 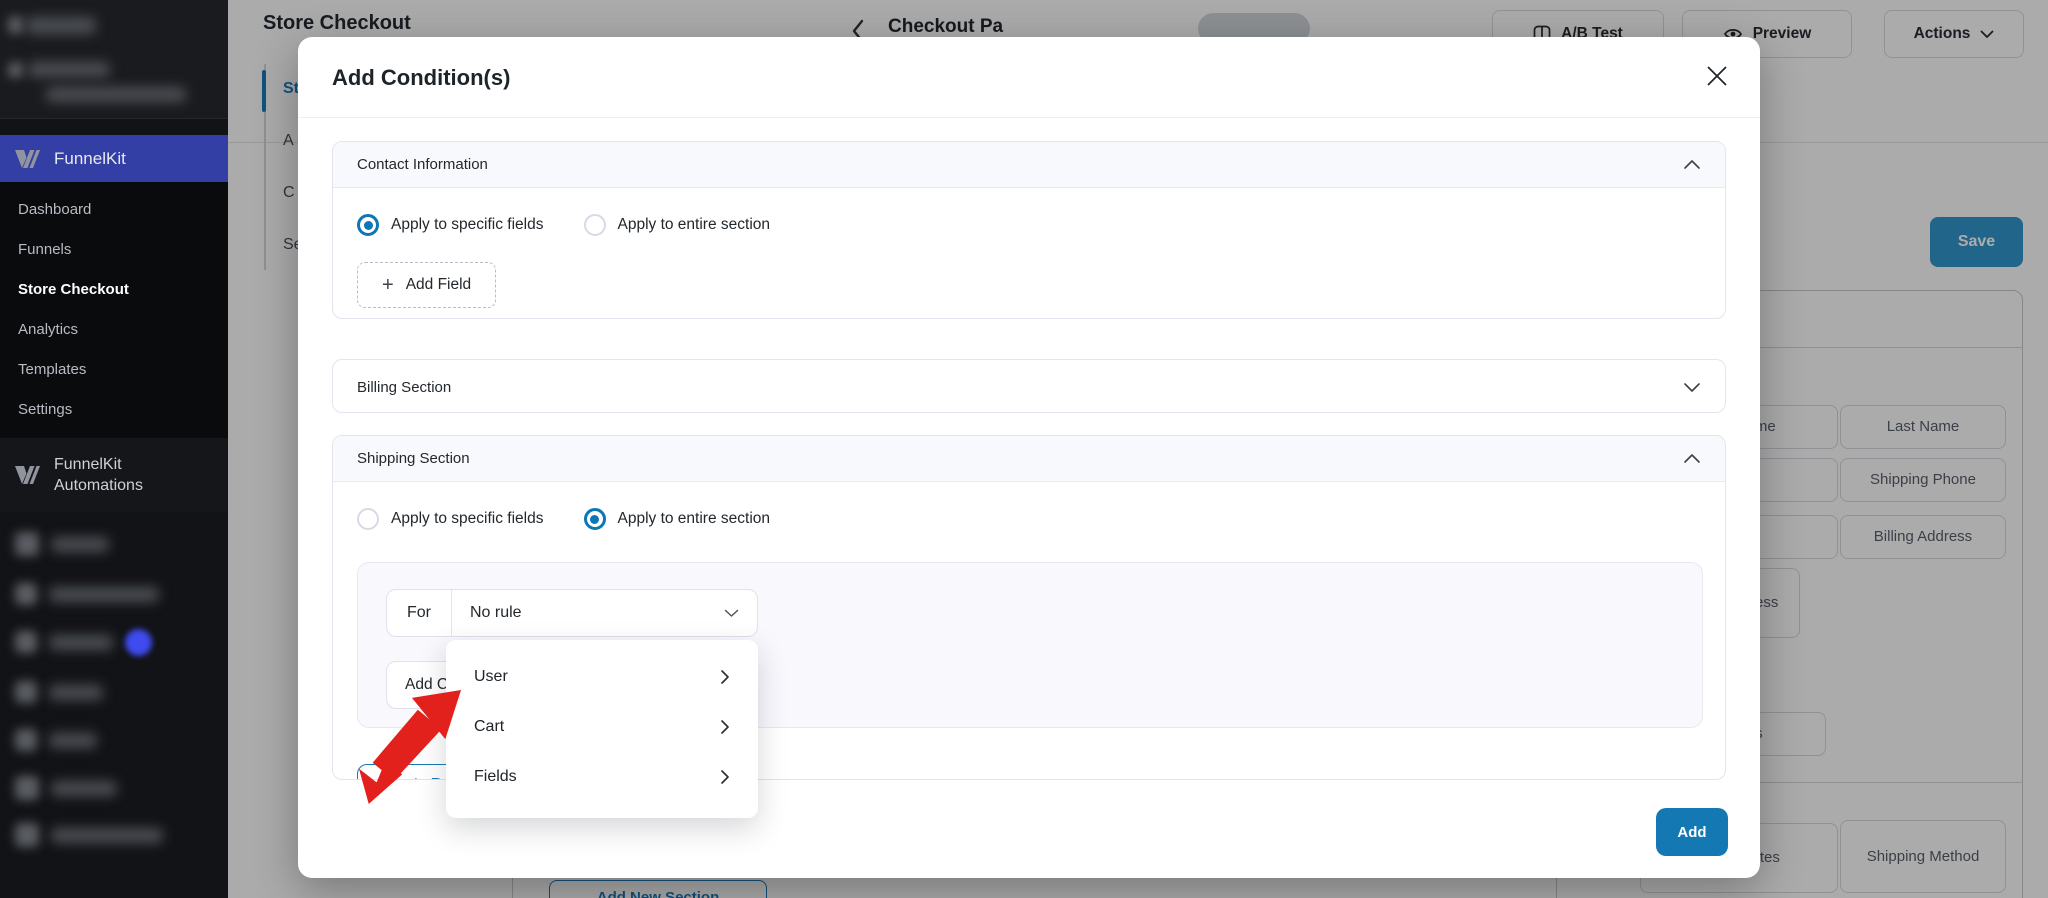 What do you see at coordinates (489, 726) in the screenshot?
I see `menu-item-label: Cart` at bounding box center [489, 726].